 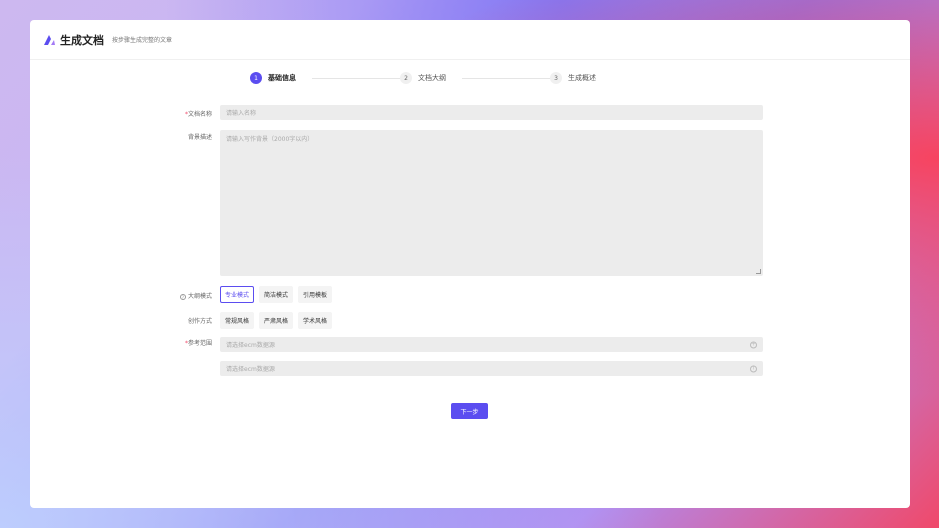 What do you see at coordinates (491, 344) in the screenshot?
I see `reference-select-1: 请选择ecm数据源 +` at bounding box center [491, 344].